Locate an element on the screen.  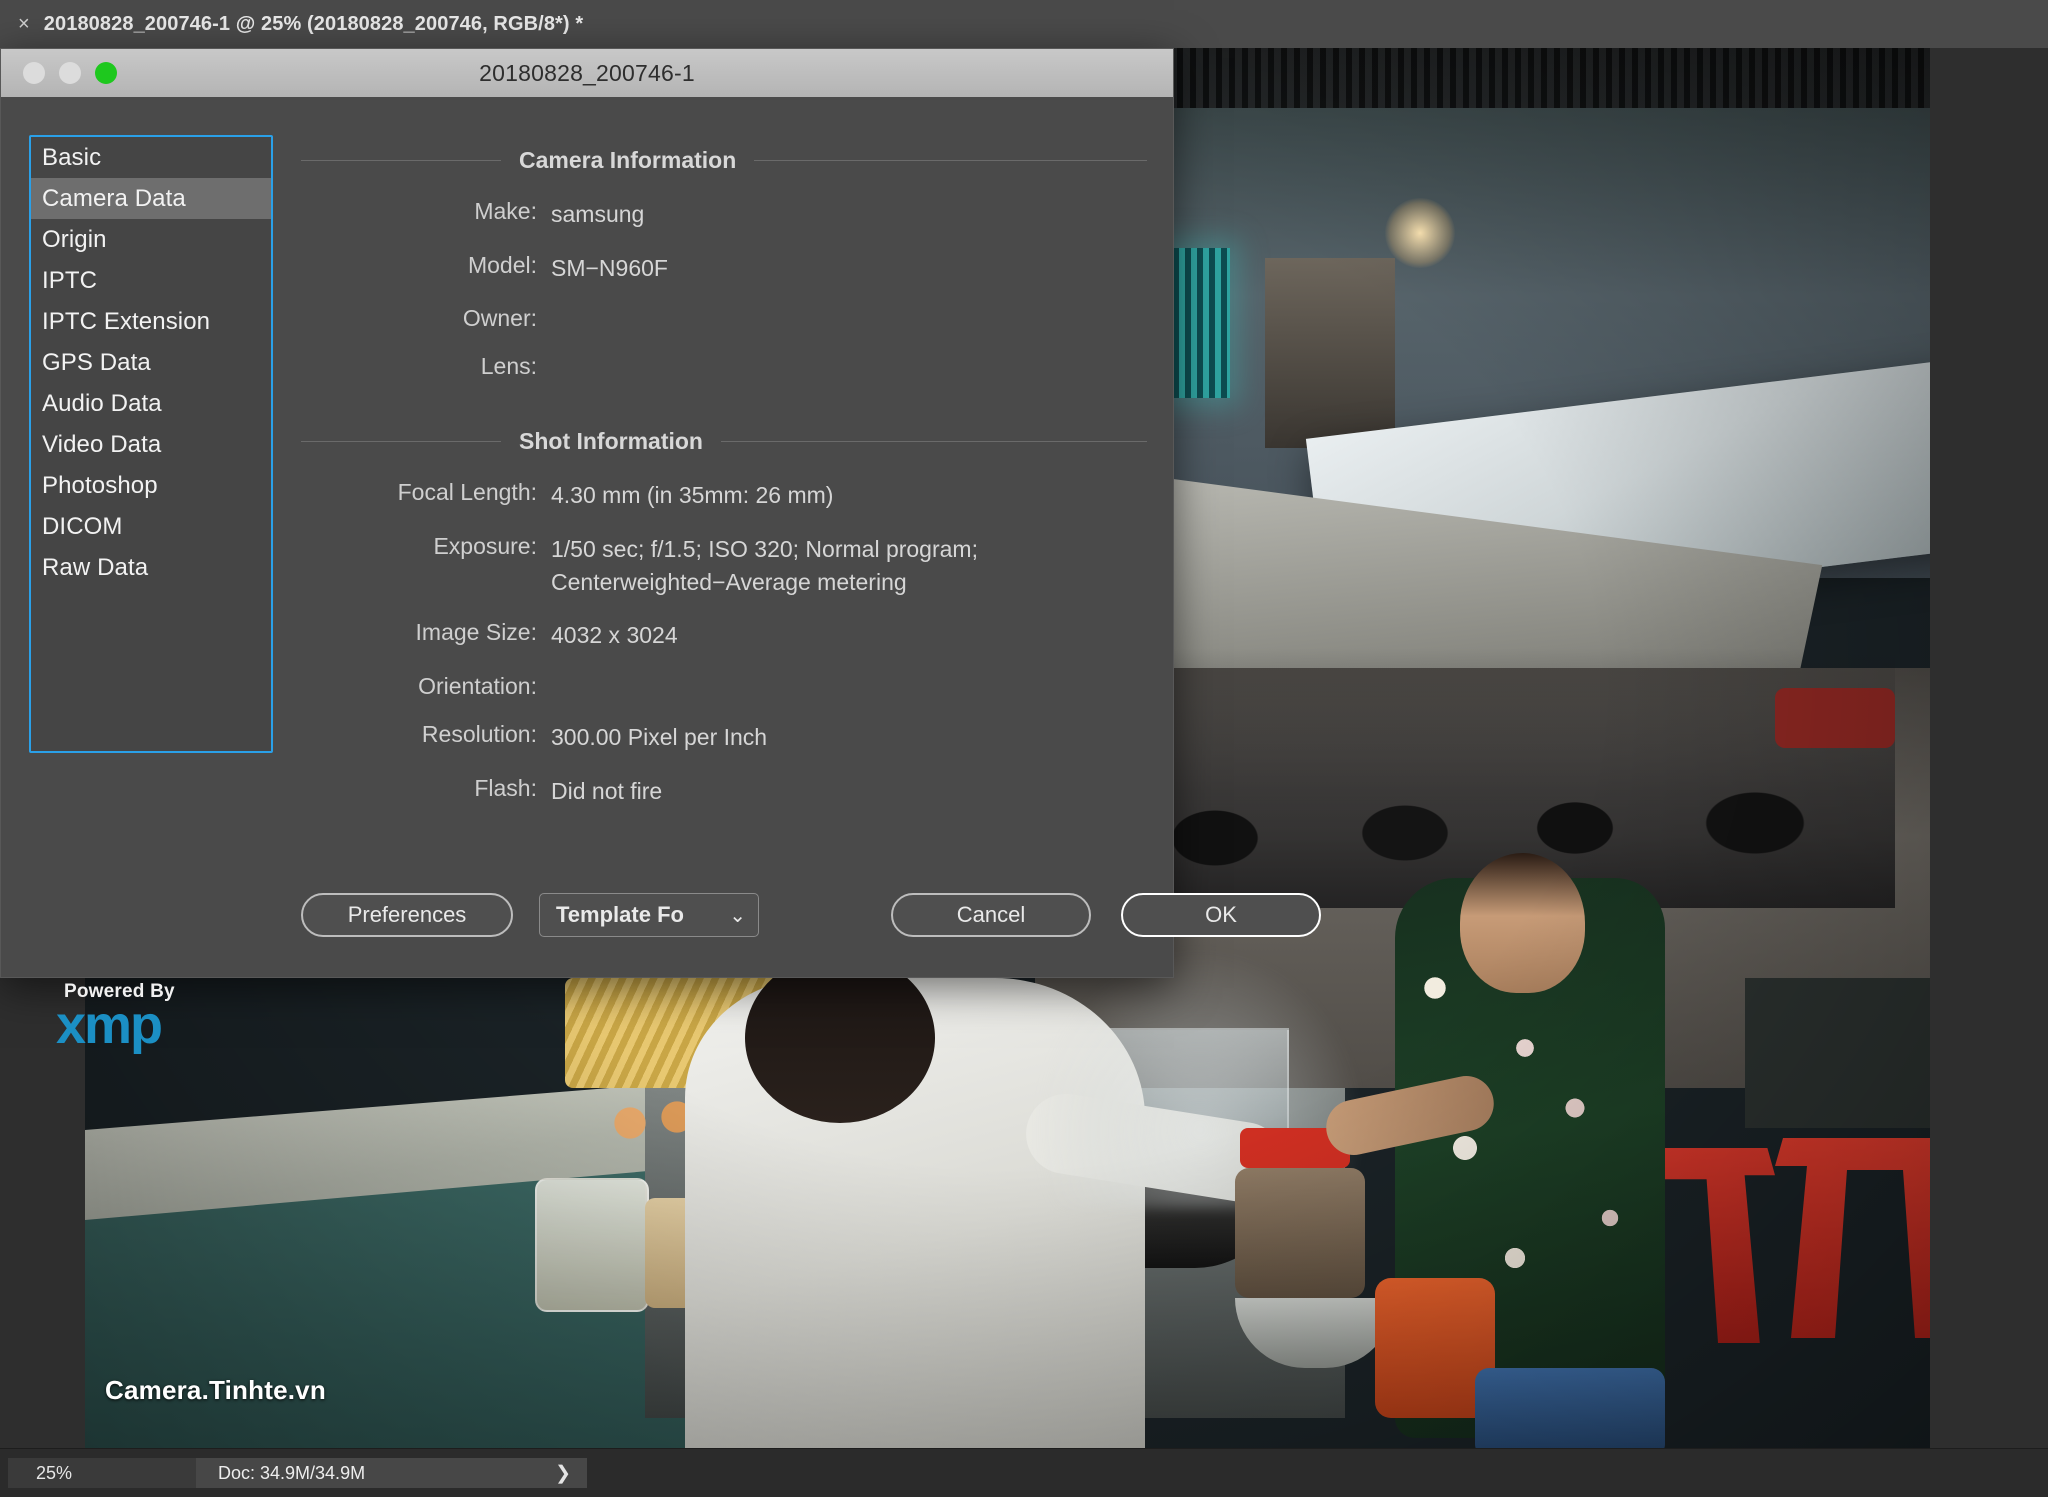
field-owner: Owner: is located at coordinates (724, 318).